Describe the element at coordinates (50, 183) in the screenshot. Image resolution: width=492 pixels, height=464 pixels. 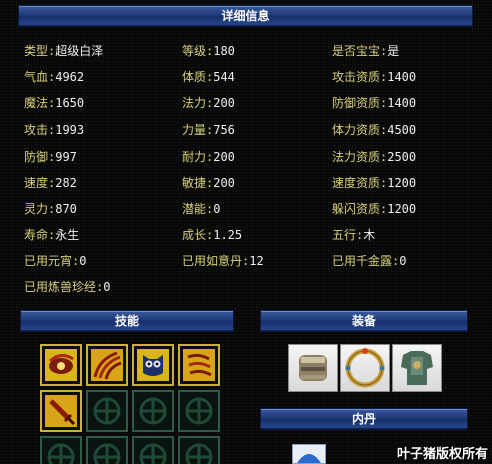
I see `attr-speed: 速度:282` at that location.